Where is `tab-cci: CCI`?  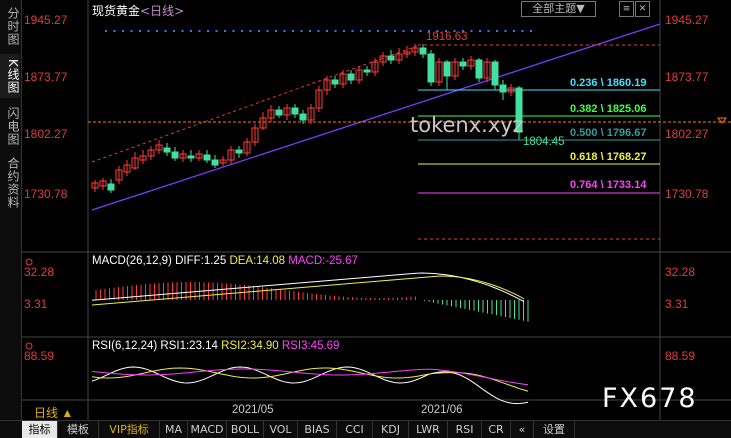 tab-cci: CCI is located at coordinates (355, 429).